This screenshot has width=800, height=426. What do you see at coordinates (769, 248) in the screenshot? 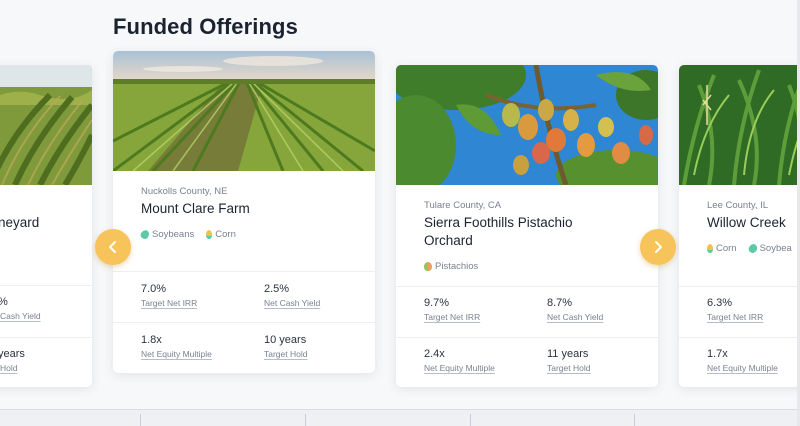
I see `crop-tag: Soybea` at bounding box center [769, 248].